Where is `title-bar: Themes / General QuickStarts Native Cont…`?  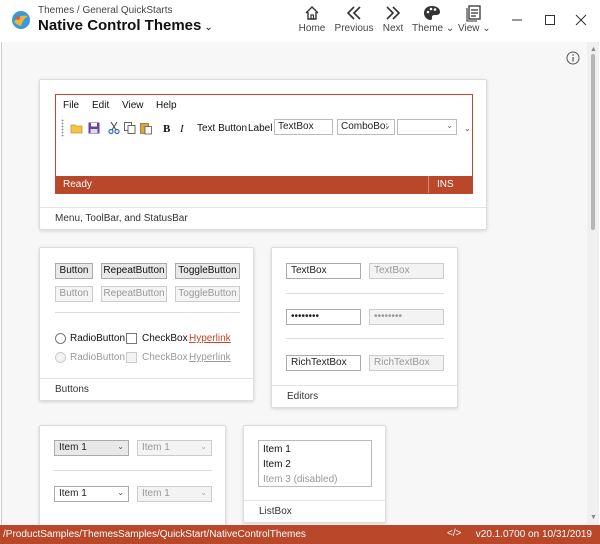
title-bar: Themes / General QuickStarts Native Cont… is located at coordinates (300, 21).